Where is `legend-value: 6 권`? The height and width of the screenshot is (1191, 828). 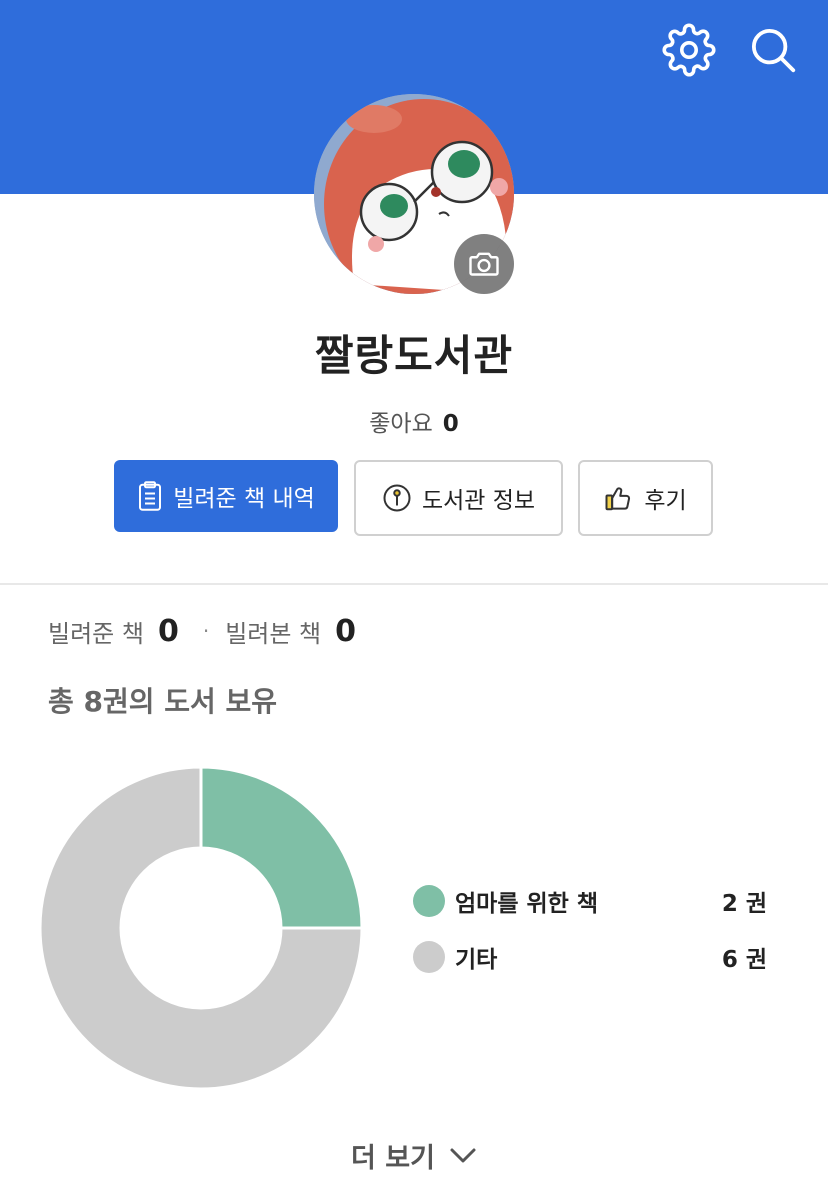
legend-value: 6 권 is located at coordinates (744, 960).